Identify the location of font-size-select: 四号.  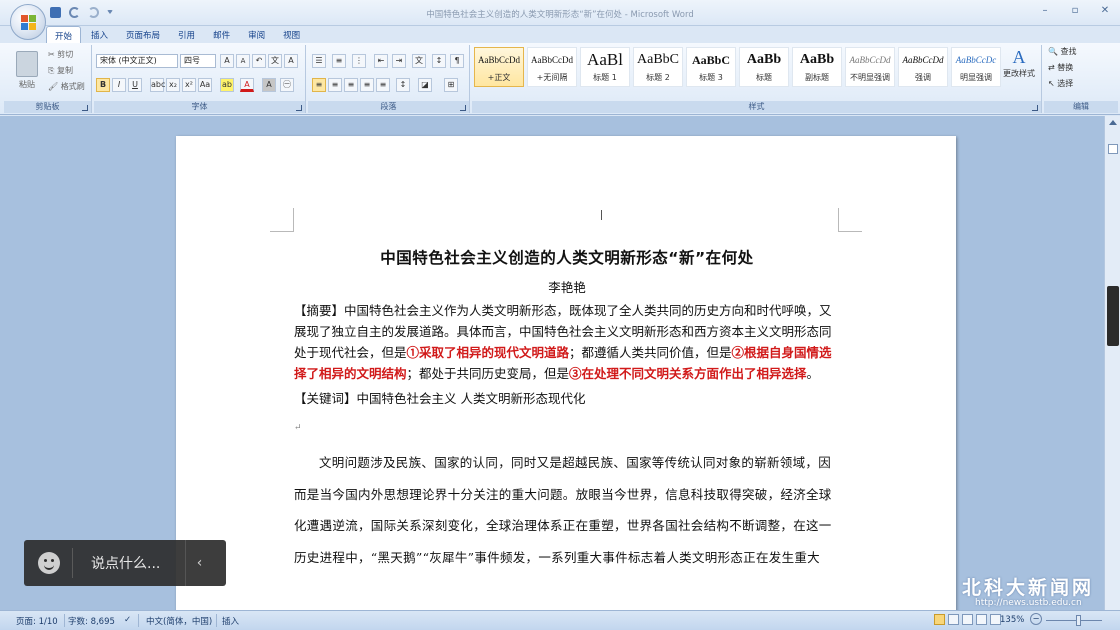
(198, 61).